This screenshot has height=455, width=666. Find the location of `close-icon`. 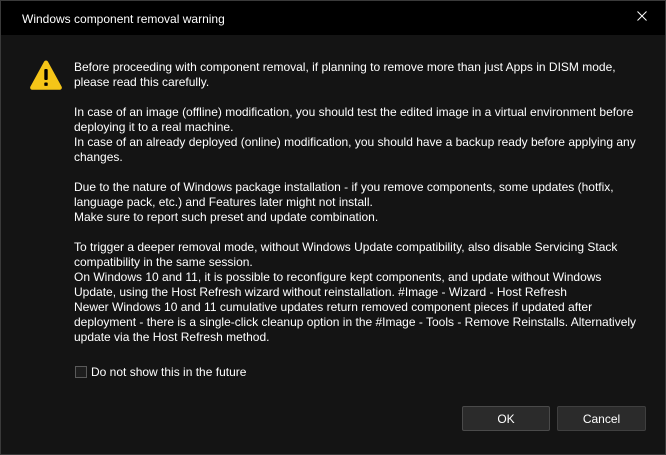

close-icon is located at coordinates (642, 16).